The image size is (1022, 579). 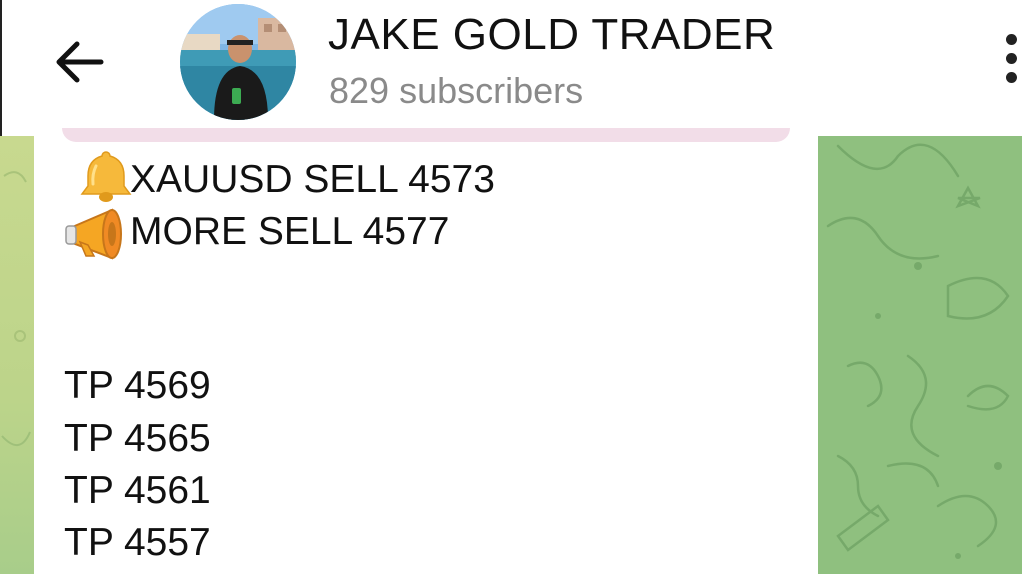 I want to click on channel-avatar, so click(x=238, y=62).